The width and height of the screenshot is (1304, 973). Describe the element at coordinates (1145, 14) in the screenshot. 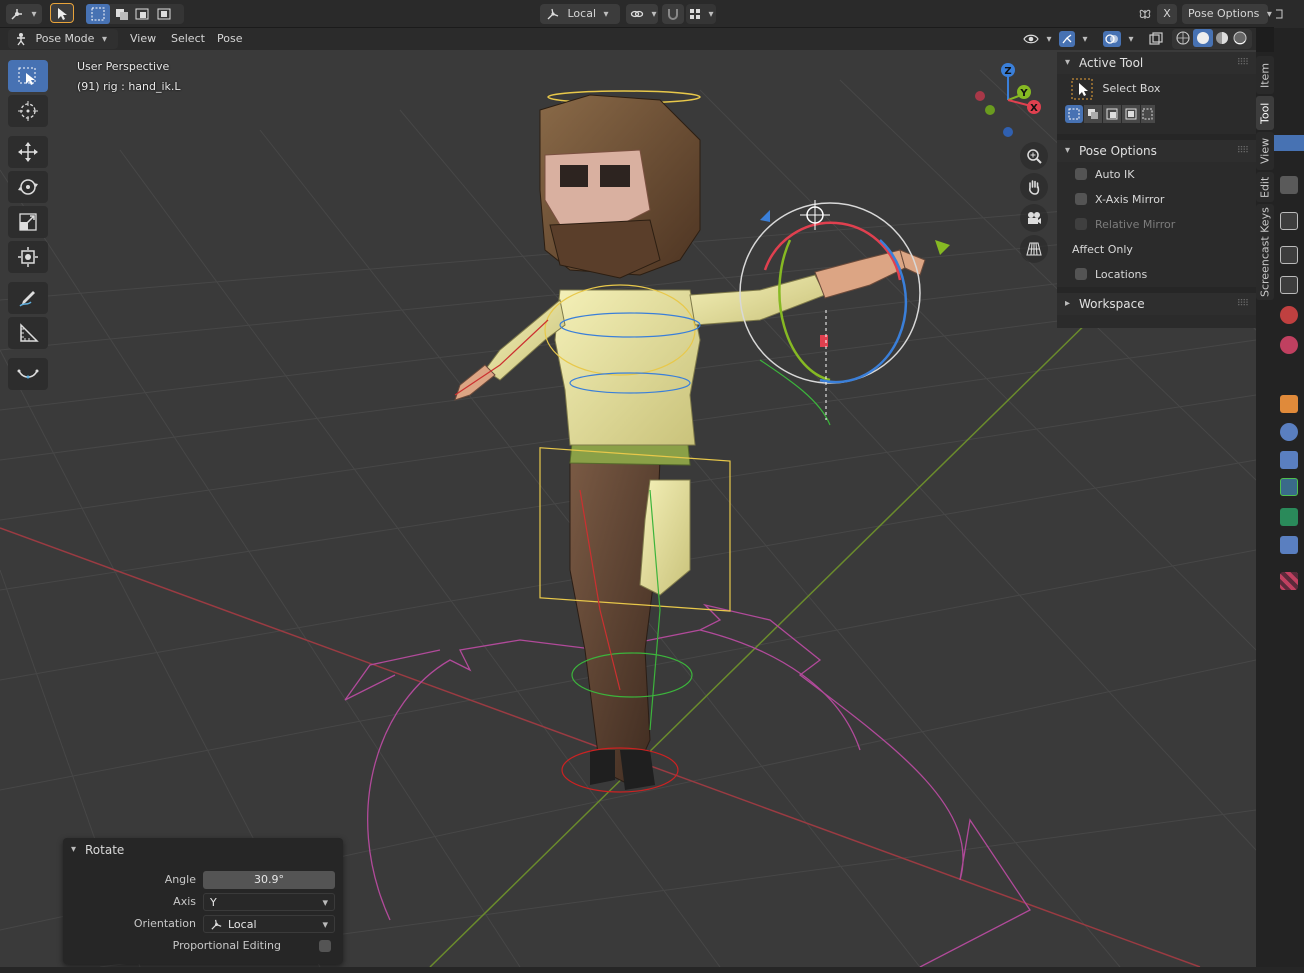

I see `mirror-options-button` at that location.